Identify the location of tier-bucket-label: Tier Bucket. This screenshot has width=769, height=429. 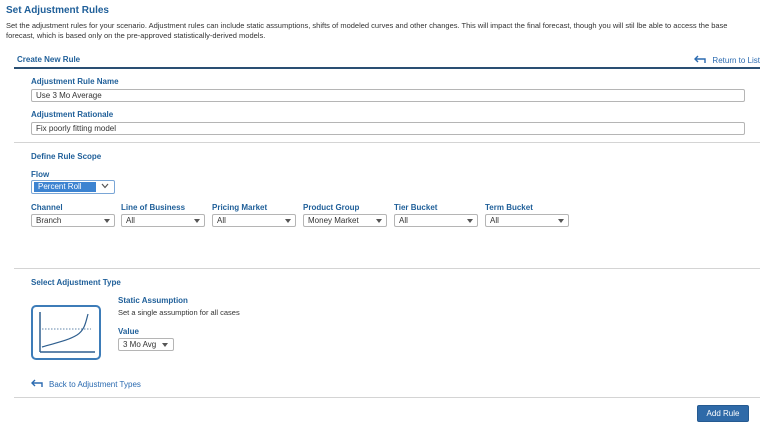
(416, 207).